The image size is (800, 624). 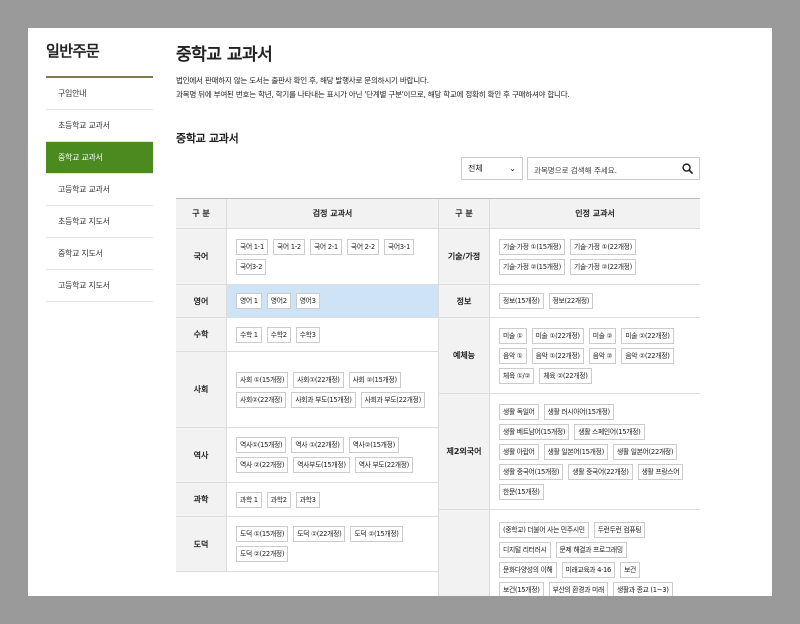 What do you see at coordinates (534, 431) in the screenshot?
I see `textbook-link: 생활 베트남어(15개정)` at bounding box center [534, 431].